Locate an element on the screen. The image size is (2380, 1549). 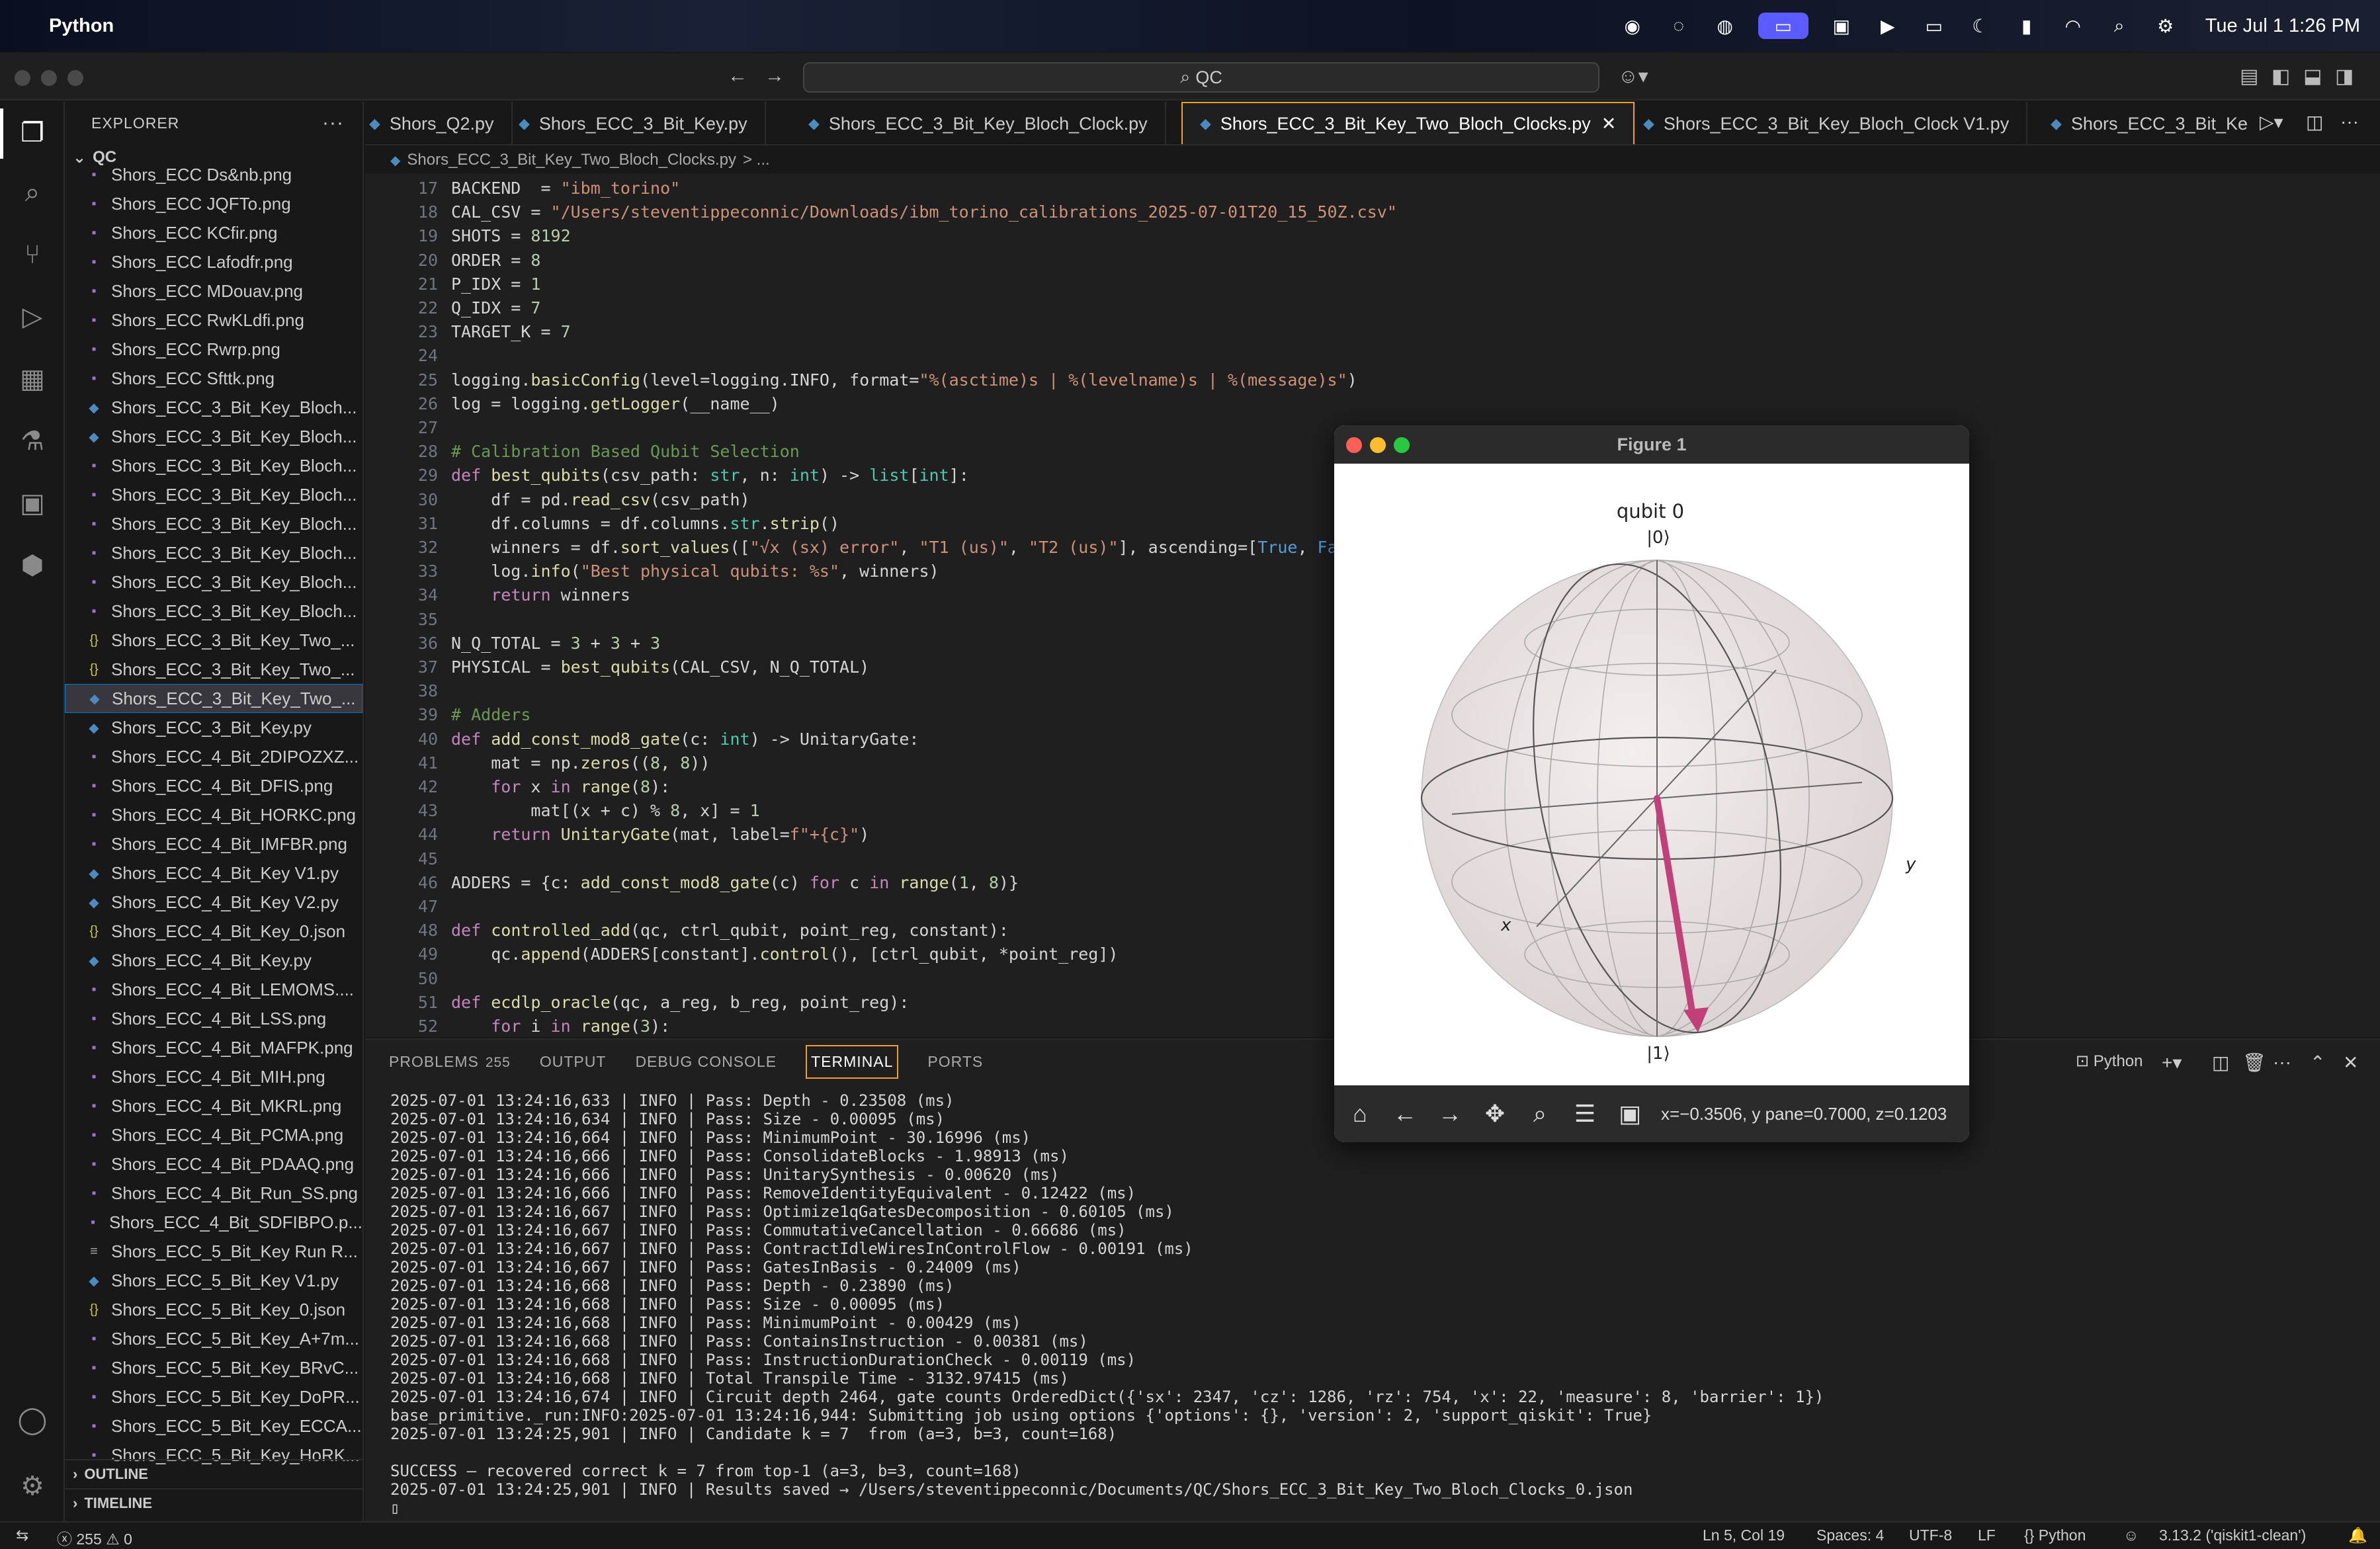
code-line: for x in range(8): is located at coordinates (560, 786).